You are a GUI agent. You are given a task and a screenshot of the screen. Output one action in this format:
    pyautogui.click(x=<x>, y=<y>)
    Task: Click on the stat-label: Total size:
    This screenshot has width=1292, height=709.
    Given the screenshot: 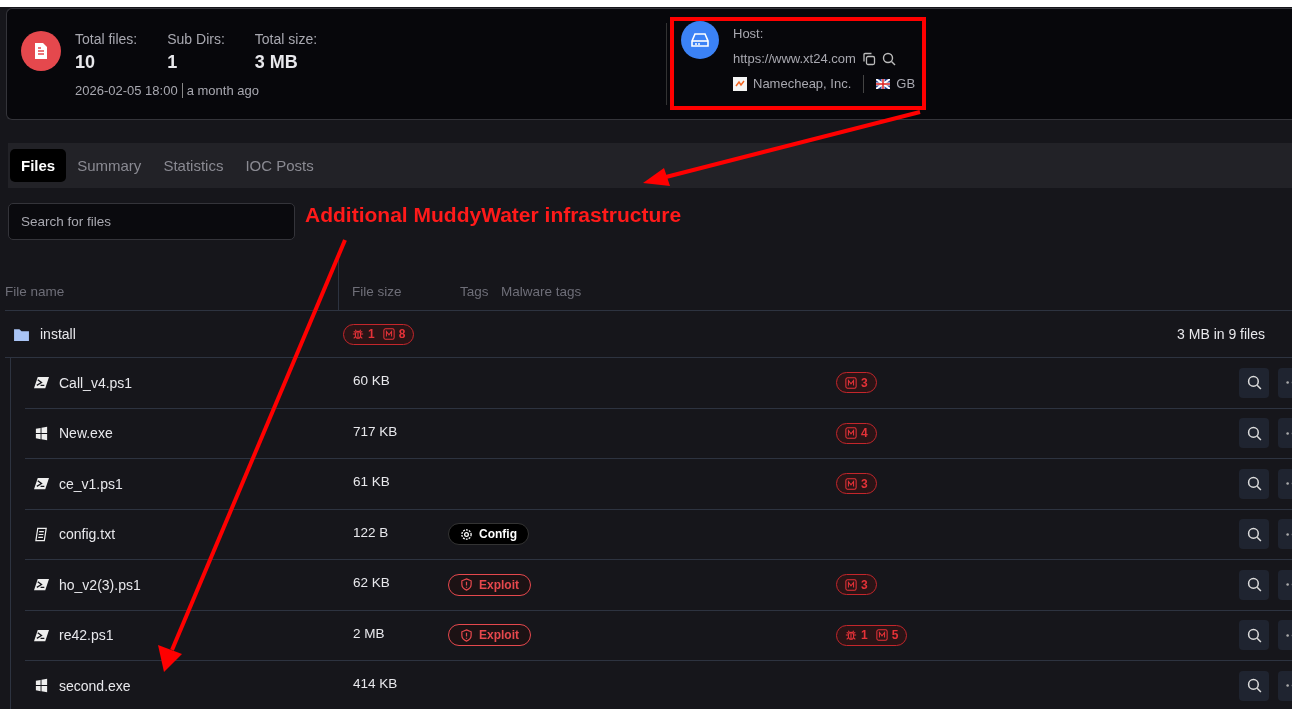 What is the action you would take?
    pyautogui.click(x=286, y=39)
    